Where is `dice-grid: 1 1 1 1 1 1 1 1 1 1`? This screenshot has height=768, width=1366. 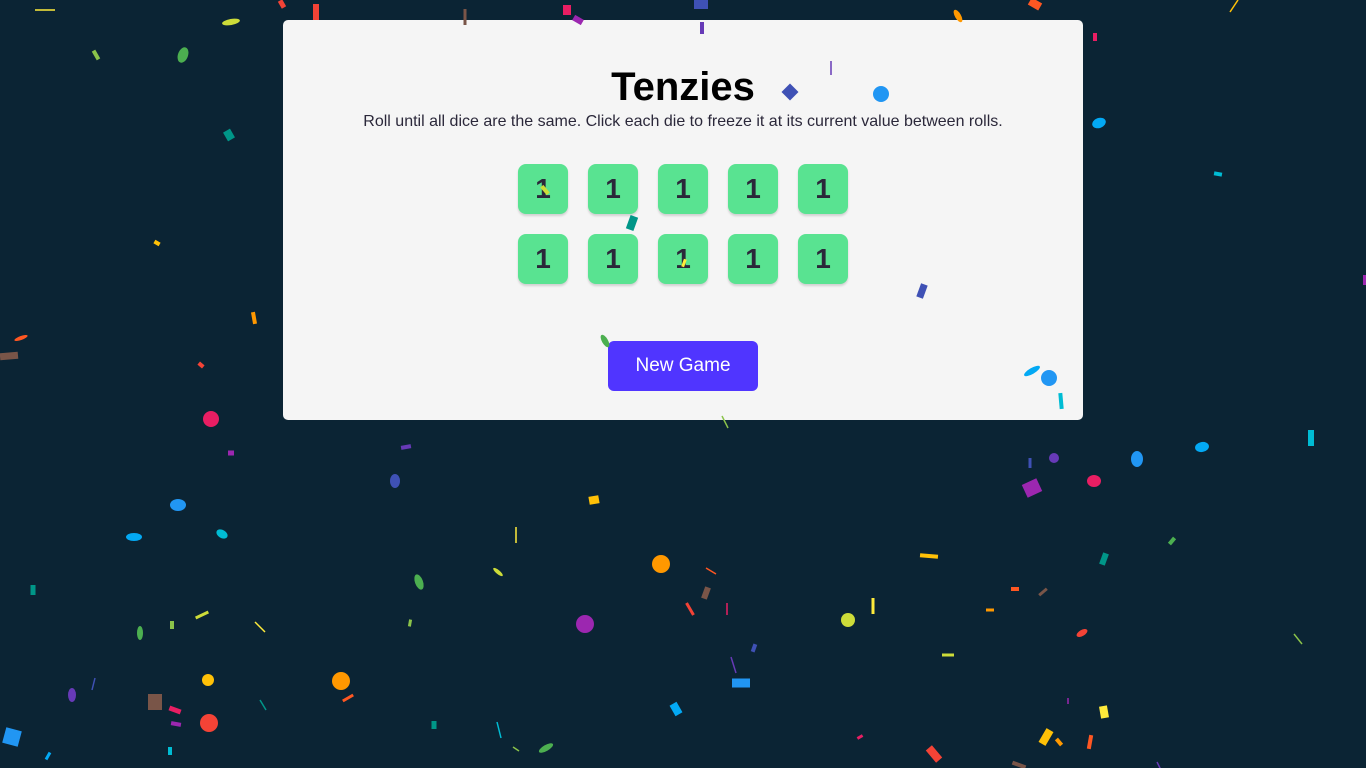 dice-grid: 1 1 1 1 1 1 1 1 1 1 is located at coordinates (683, 224).